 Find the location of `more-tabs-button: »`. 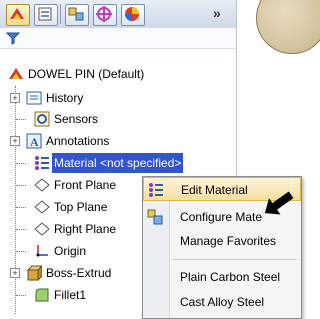

more-tabs-button: » is located at coordinates (217, 13).